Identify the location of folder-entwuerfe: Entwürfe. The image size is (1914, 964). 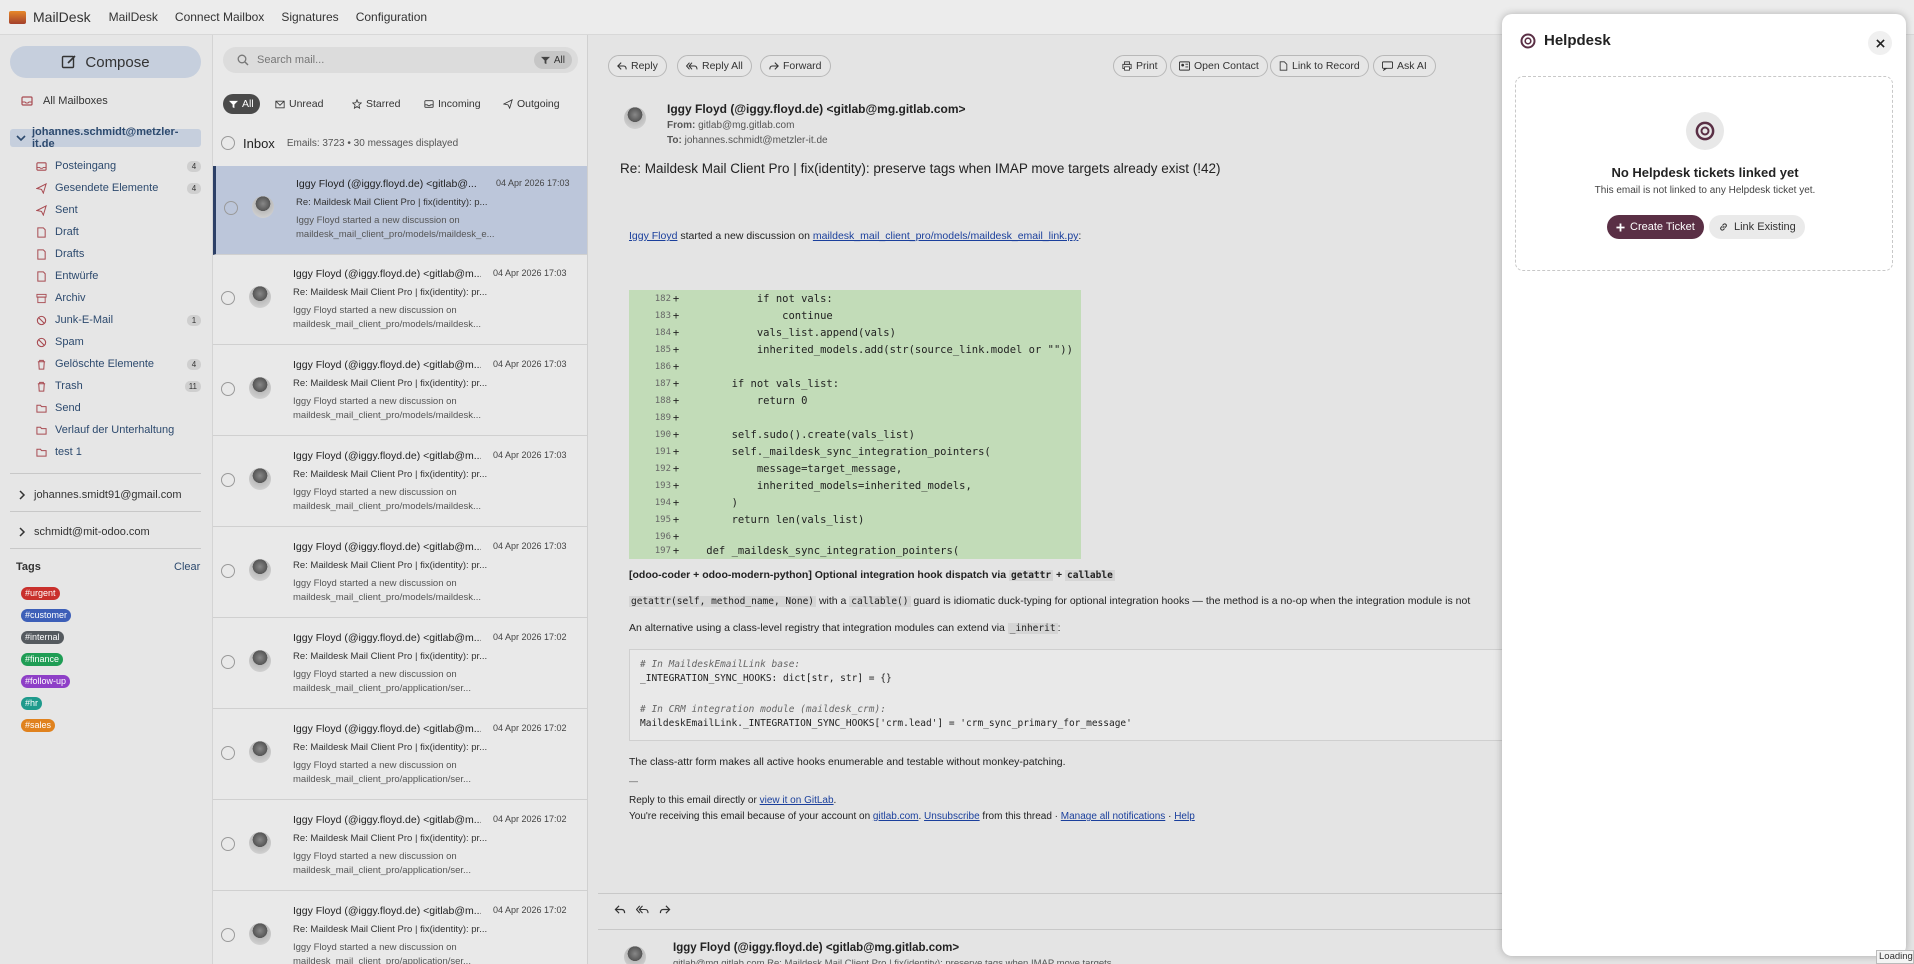
(118, 276).